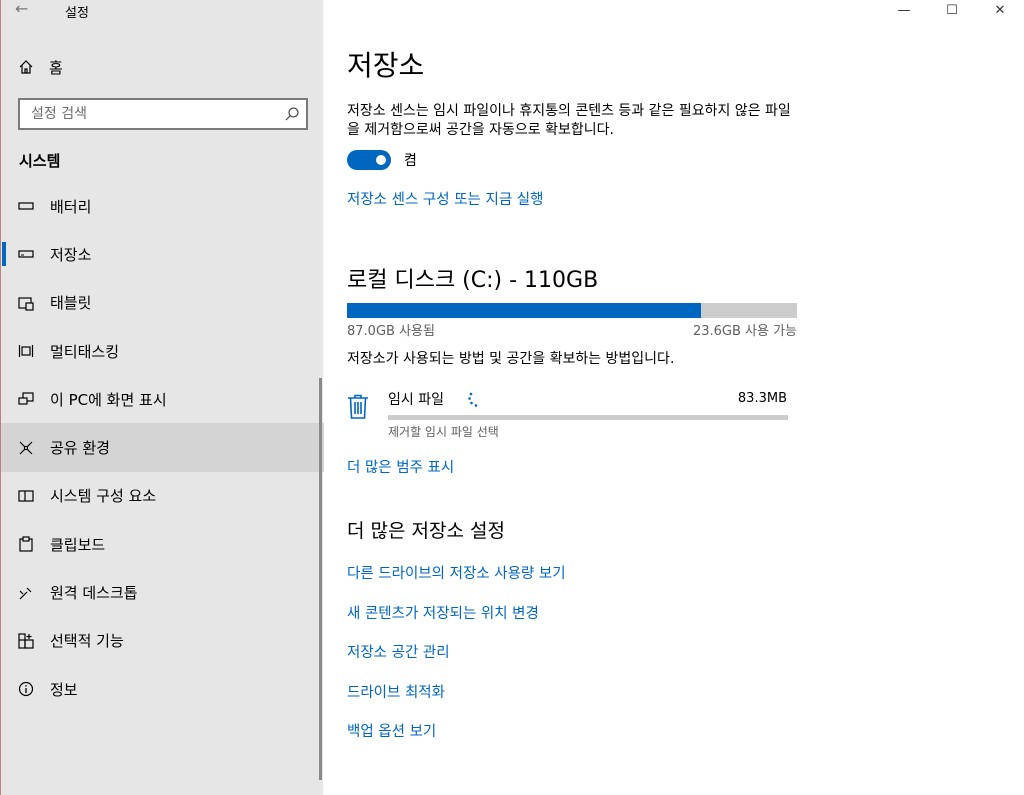  I want to click on sidebar-item-battery: 배터리, so click(162, 206).